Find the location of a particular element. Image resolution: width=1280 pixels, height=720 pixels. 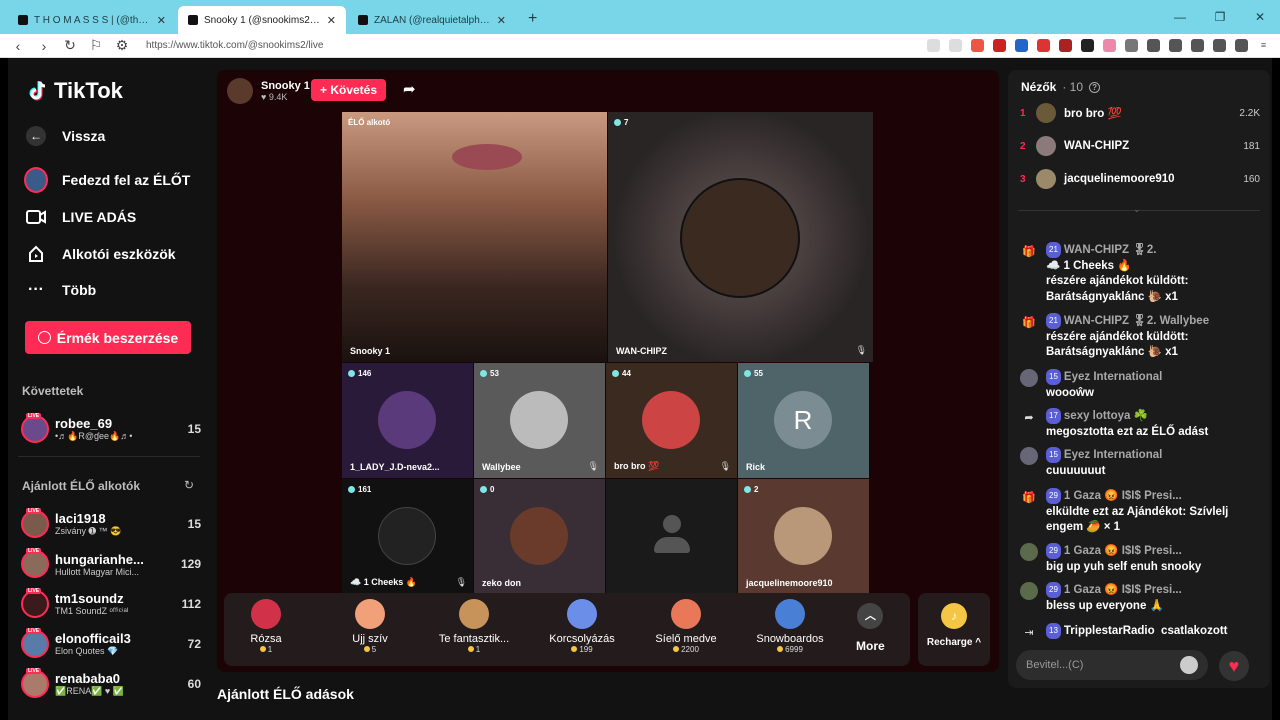

tiktok-logo-icon is located at coordinates (37, 91).